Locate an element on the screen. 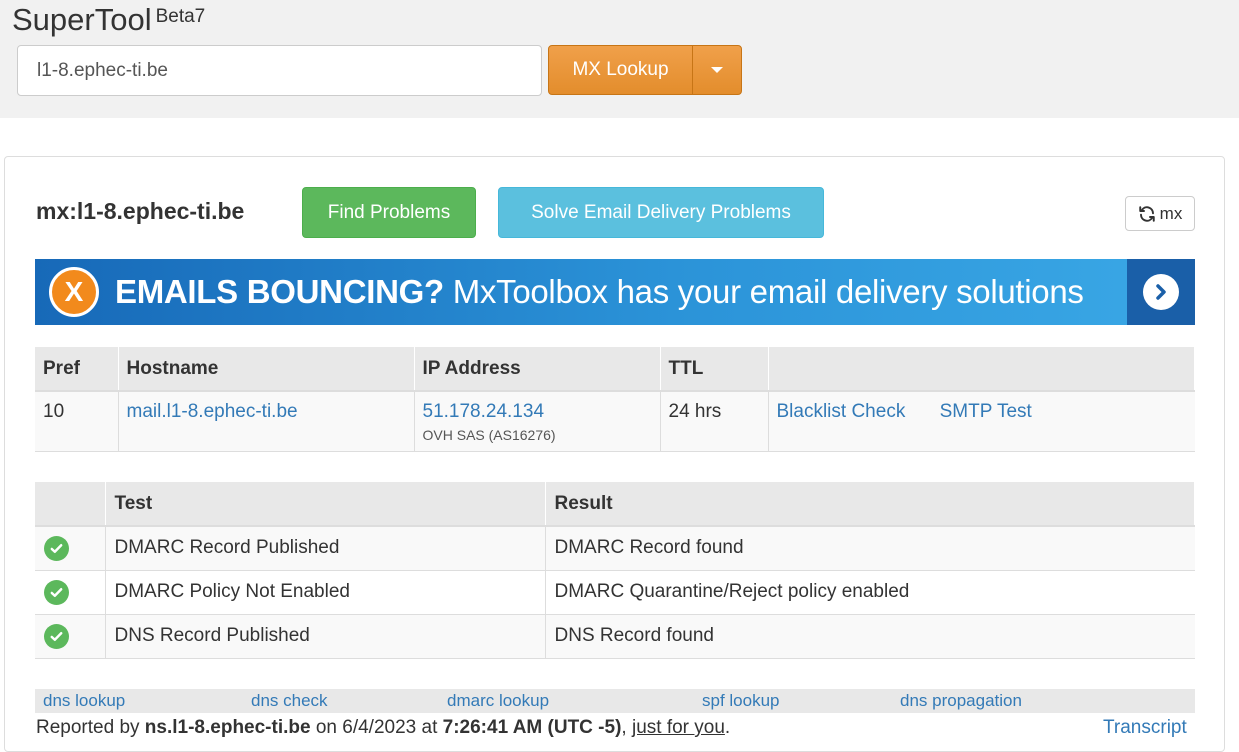  test-name-cell: DNS Record Published is located at coordinates (325, 636).